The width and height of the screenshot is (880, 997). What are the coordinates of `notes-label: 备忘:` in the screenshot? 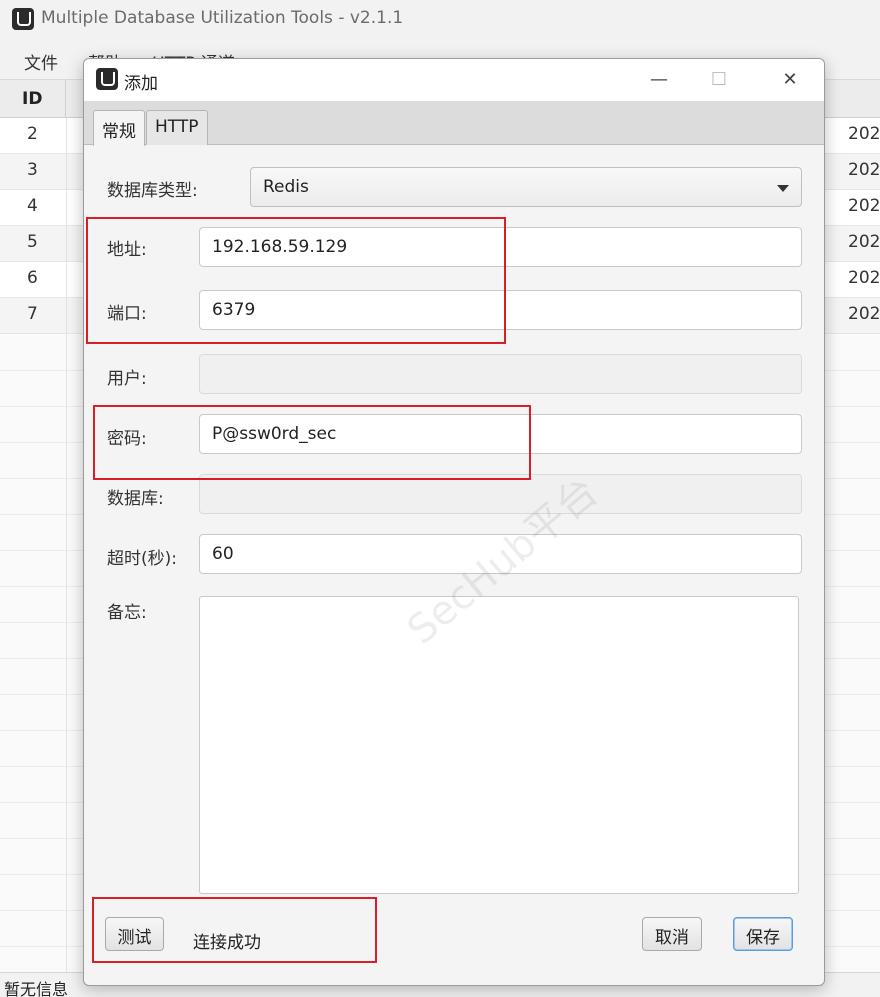 It's located at (127, 613).